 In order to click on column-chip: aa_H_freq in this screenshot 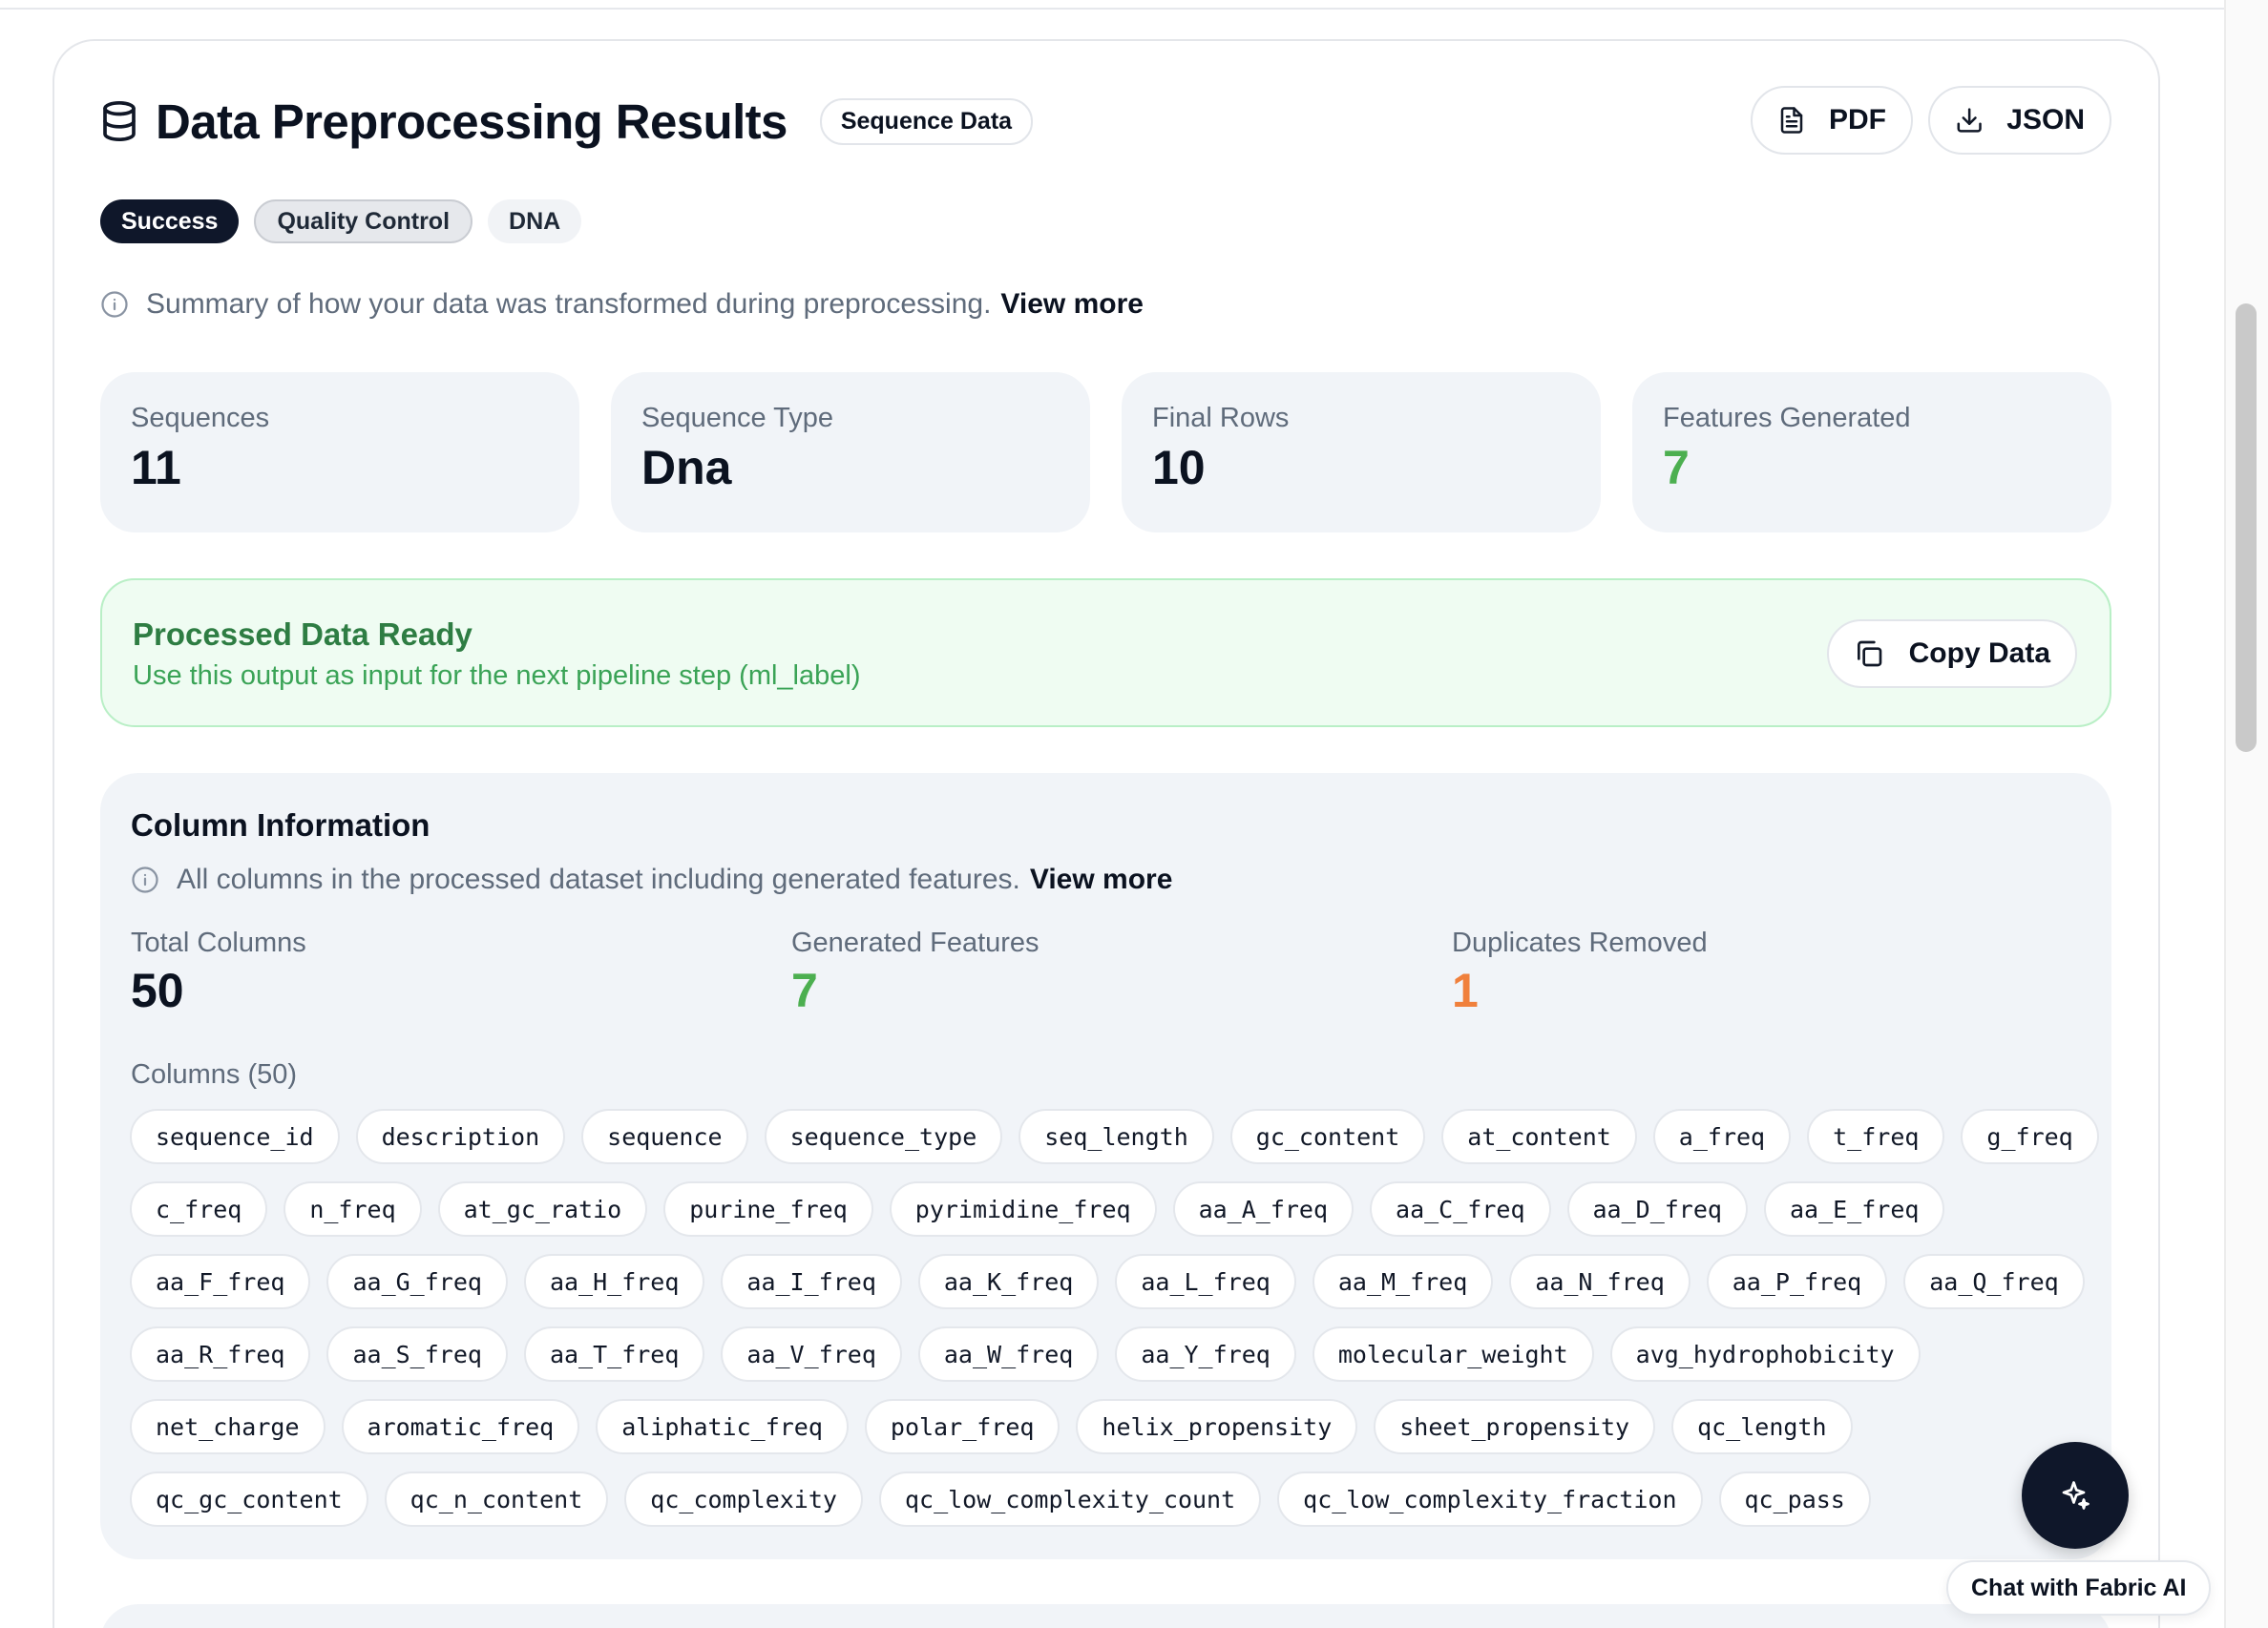, I will do `click(614, 1281)`.